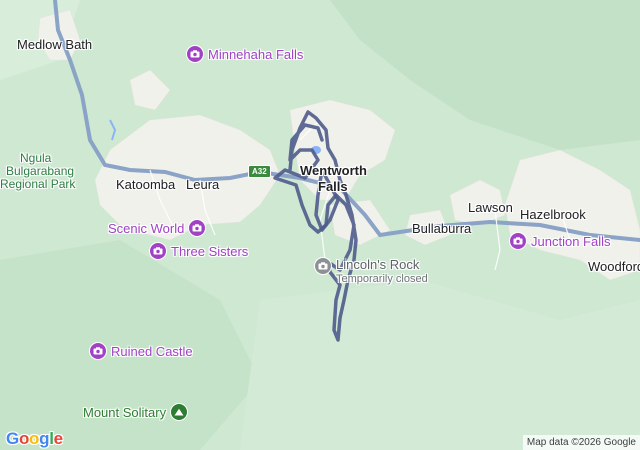 This screenshot has height=450, width=640. What do you see at coordinates (210, 251) in the screenshot?
I see `poi-label: Three Sisters` at bounding box center [210, 251].